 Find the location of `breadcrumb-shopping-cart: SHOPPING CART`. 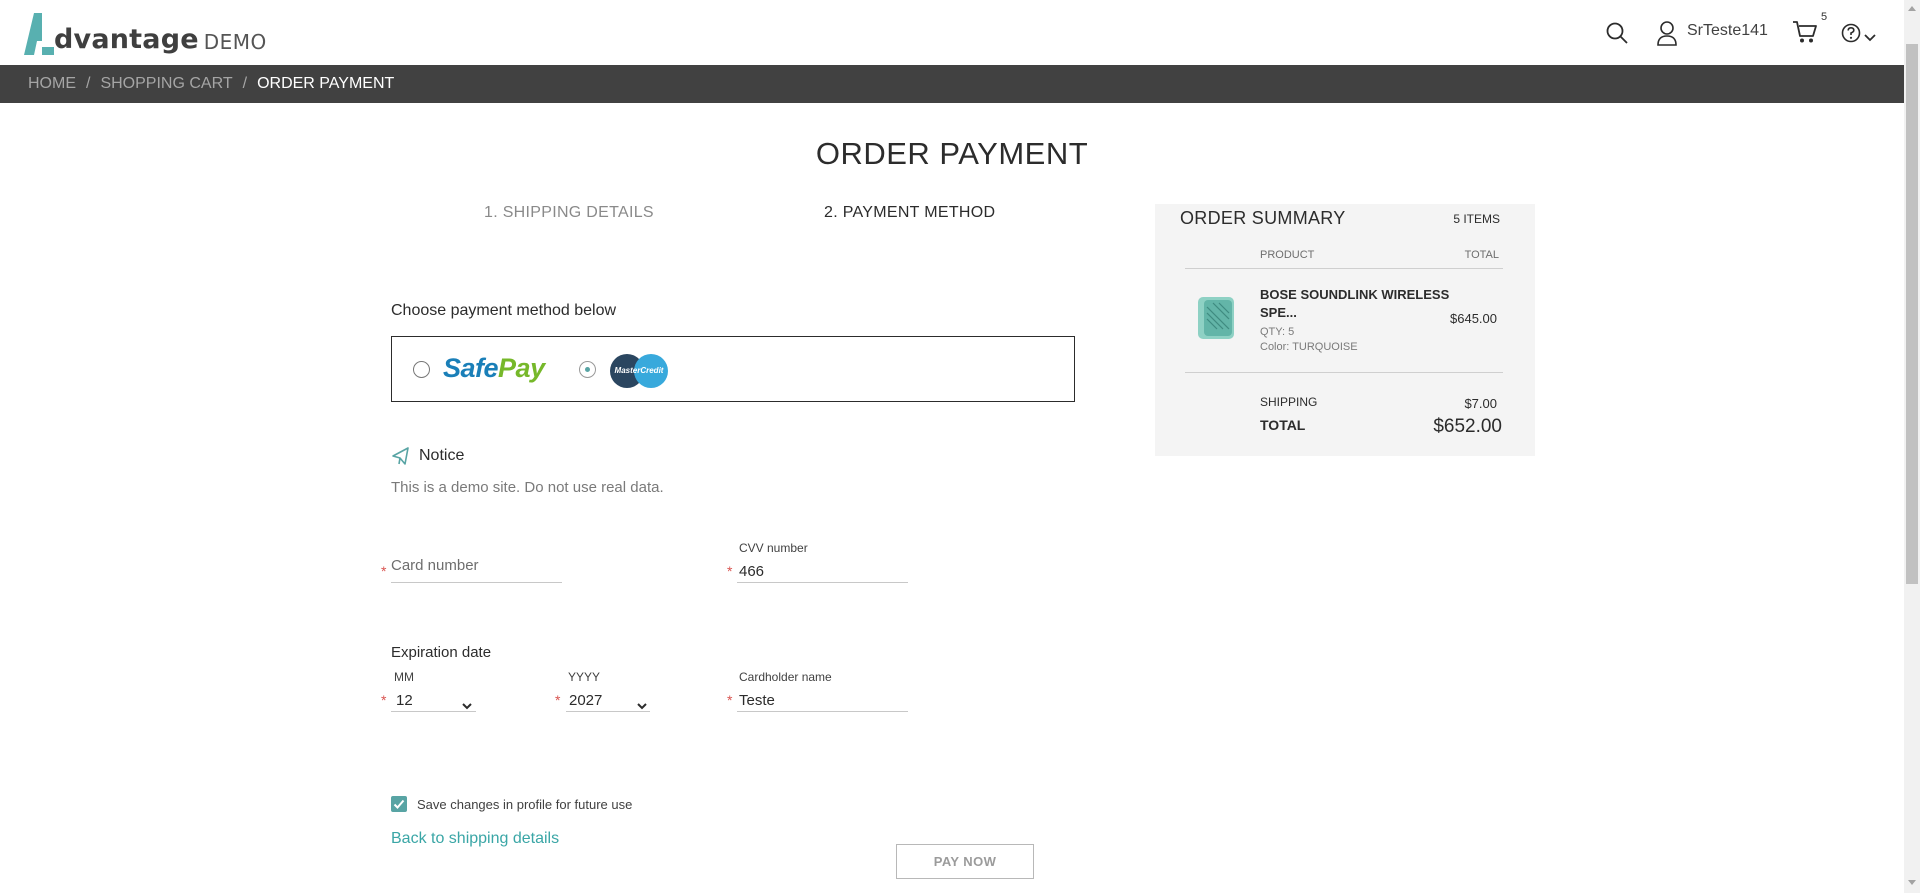

breadcrumb-shopping-cart: SHOPPING CART is located at coordinates (166, 84).